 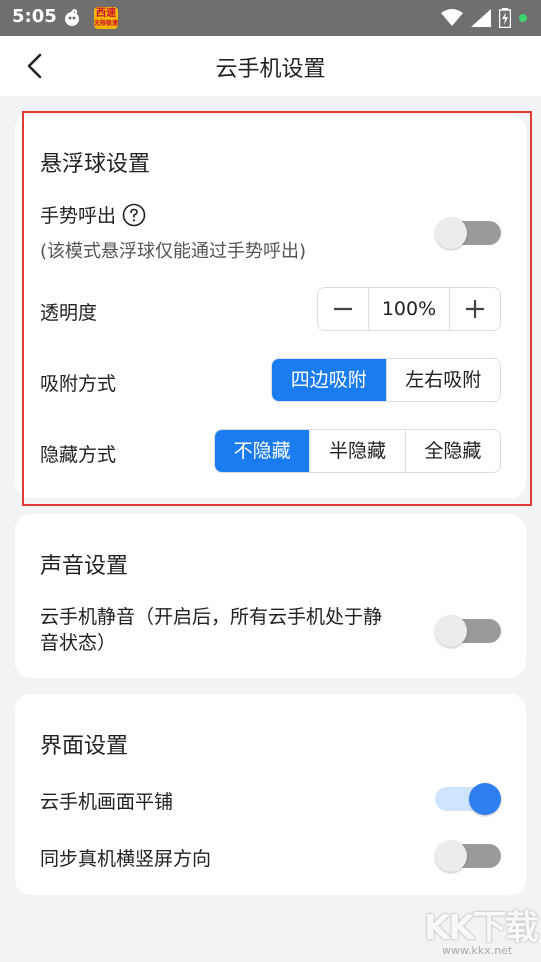 What do you see at coordinates (93, 214) in the screenshot?
I see `gesture-label: 手势呼出` at bounding box center [93, 214].